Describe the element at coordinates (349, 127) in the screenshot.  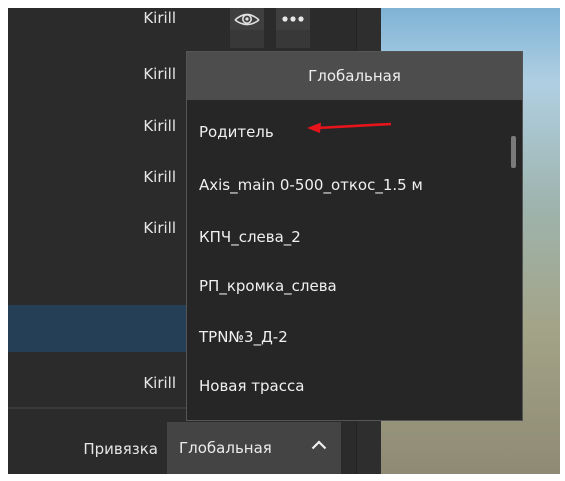
I see `annotation-arrow-icon` at that location.